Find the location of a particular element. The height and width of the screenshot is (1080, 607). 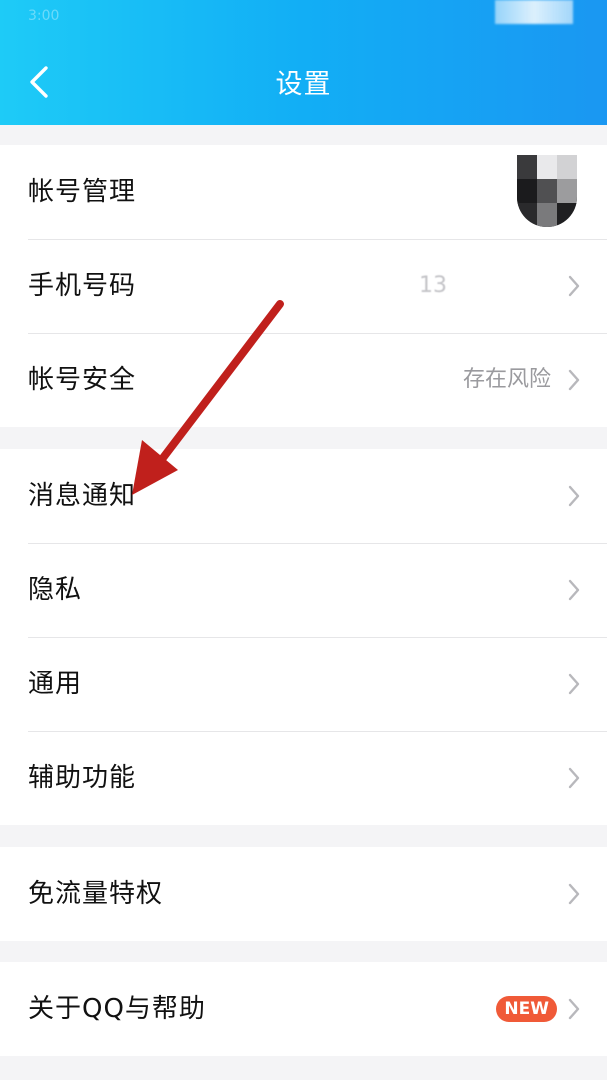

phone-number-value: 13 is located at coordinates (433, 285).